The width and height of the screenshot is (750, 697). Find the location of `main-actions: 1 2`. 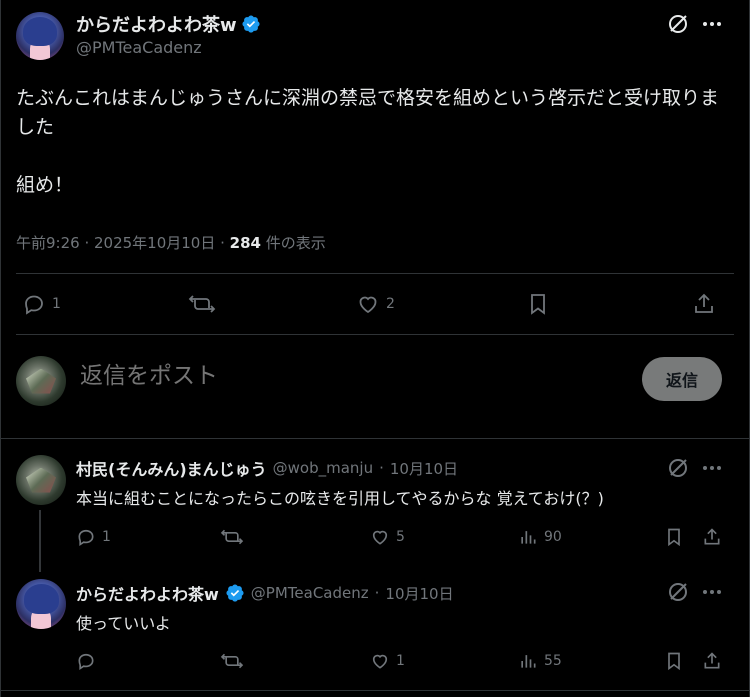

main-actions: 1 2 is located at coordinates (375, 305).